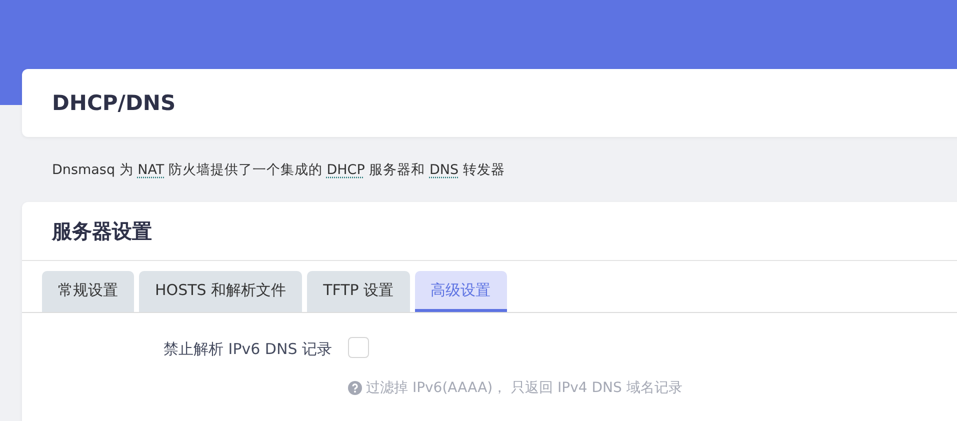 The width and height of the screenshot is (957, 421). I want to click on section-title: 服务器设置, so click(489, 231).